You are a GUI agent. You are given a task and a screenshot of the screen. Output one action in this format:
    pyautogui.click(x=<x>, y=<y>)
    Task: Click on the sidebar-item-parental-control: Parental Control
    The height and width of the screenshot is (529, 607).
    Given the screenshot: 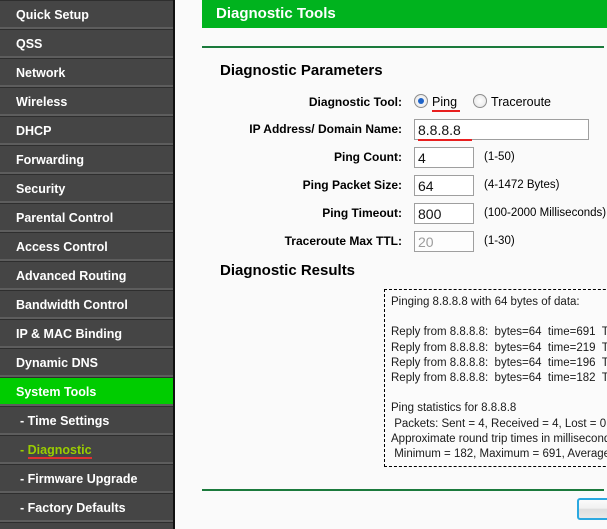 What is the action you would take?
    pyautogui.click(x=86, y=217)
    